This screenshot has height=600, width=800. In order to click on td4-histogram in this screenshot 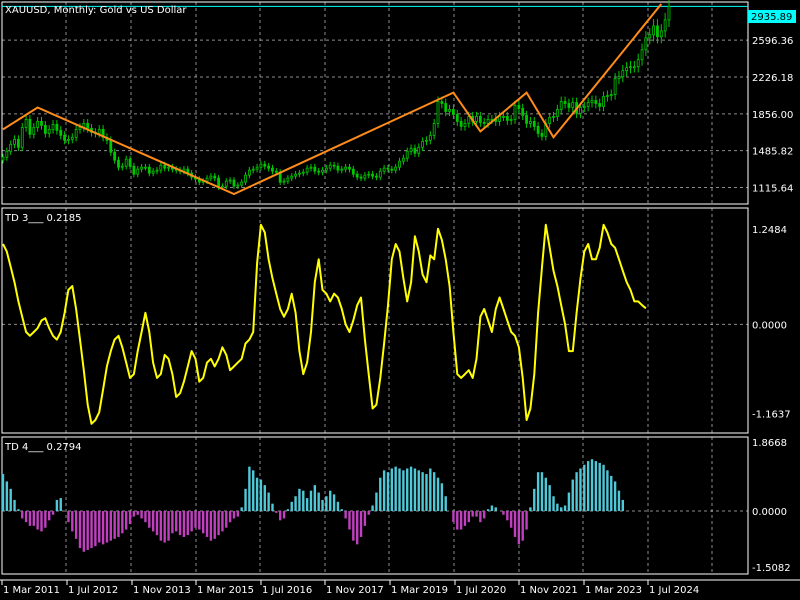, I will do `click(313, 505)`.